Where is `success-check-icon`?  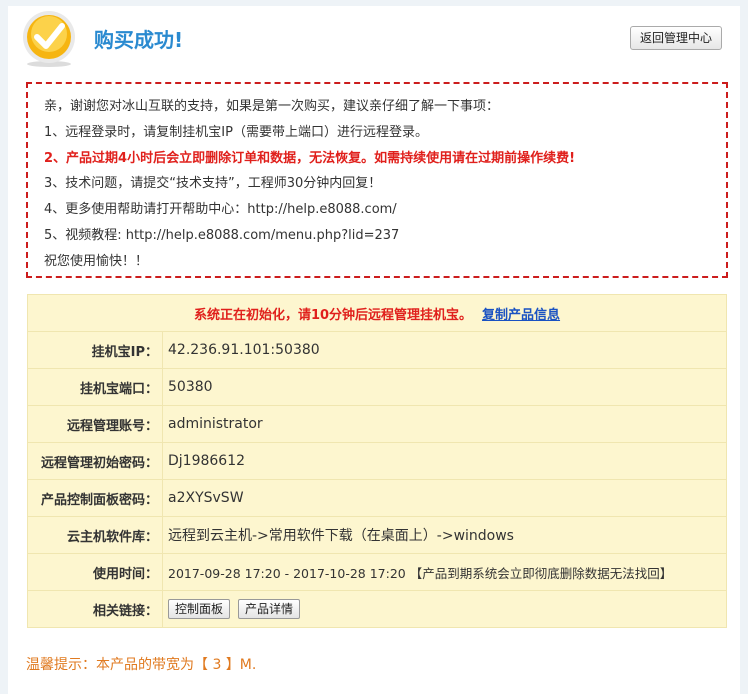 success-check-icon is located at coordinates (49, 39).